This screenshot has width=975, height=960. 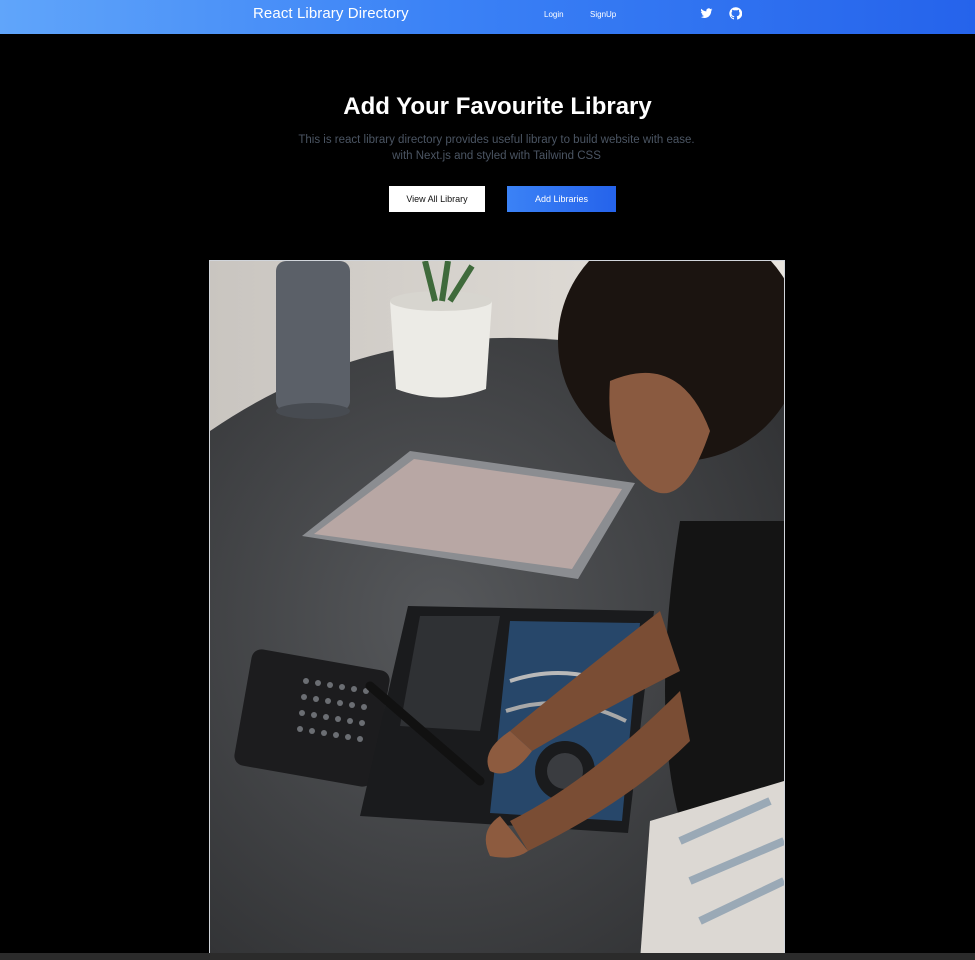 What do you see at coordinates (487, 956) in the screenshot?
I see `horizontal-scrollbar` at bounding box center [487, 956].